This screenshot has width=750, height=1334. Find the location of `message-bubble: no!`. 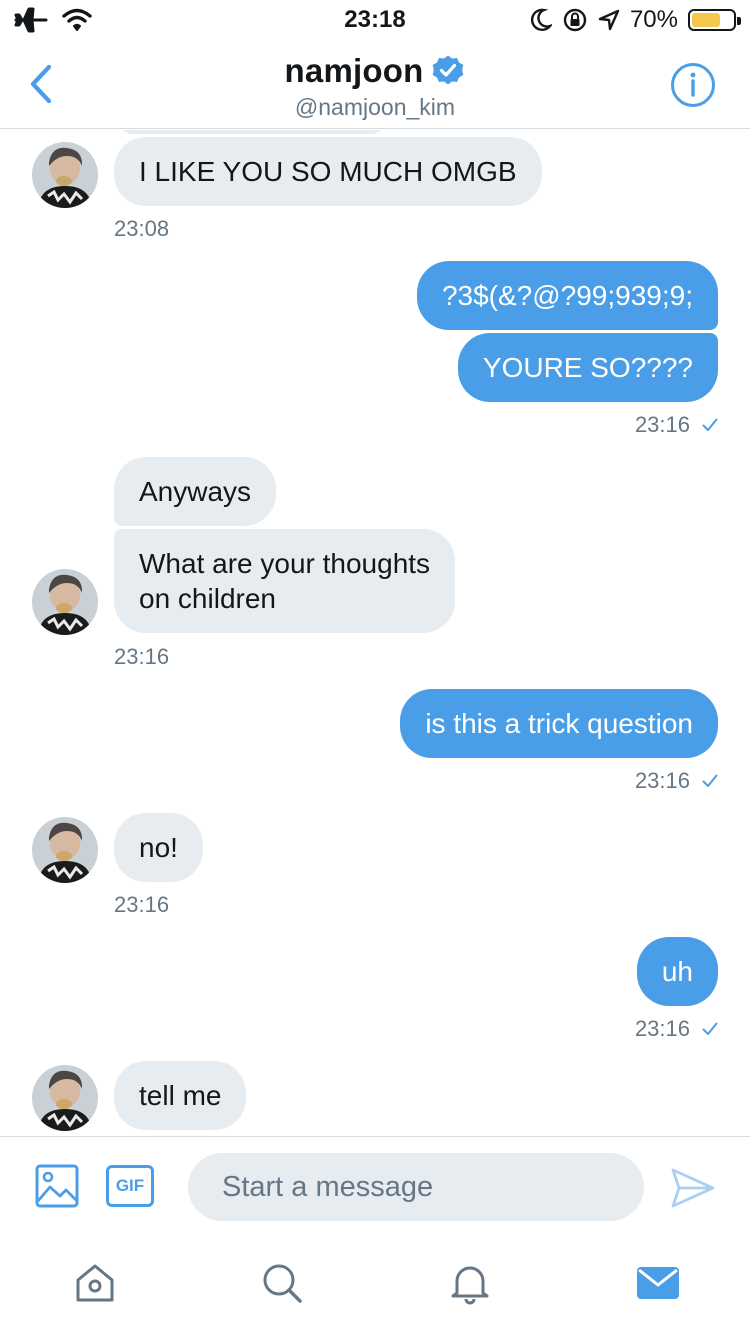

message-bubble: no! is located at coordinates (158, 847).